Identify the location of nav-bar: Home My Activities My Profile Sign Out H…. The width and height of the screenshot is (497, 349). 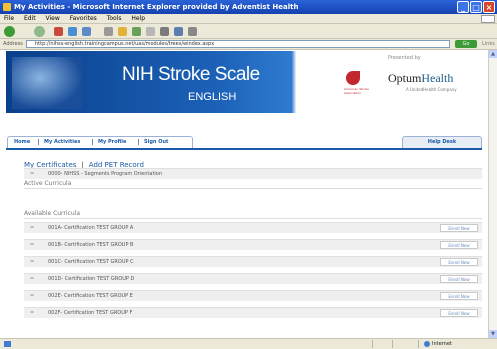
(244, 143).